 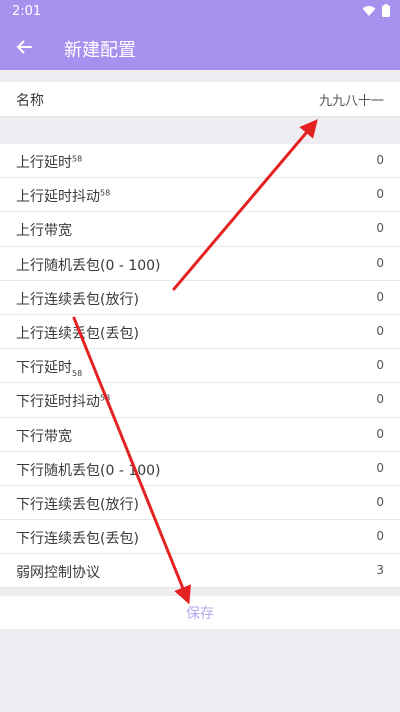 I want to click on arrow-left-icon, so click(x=24, y=47).